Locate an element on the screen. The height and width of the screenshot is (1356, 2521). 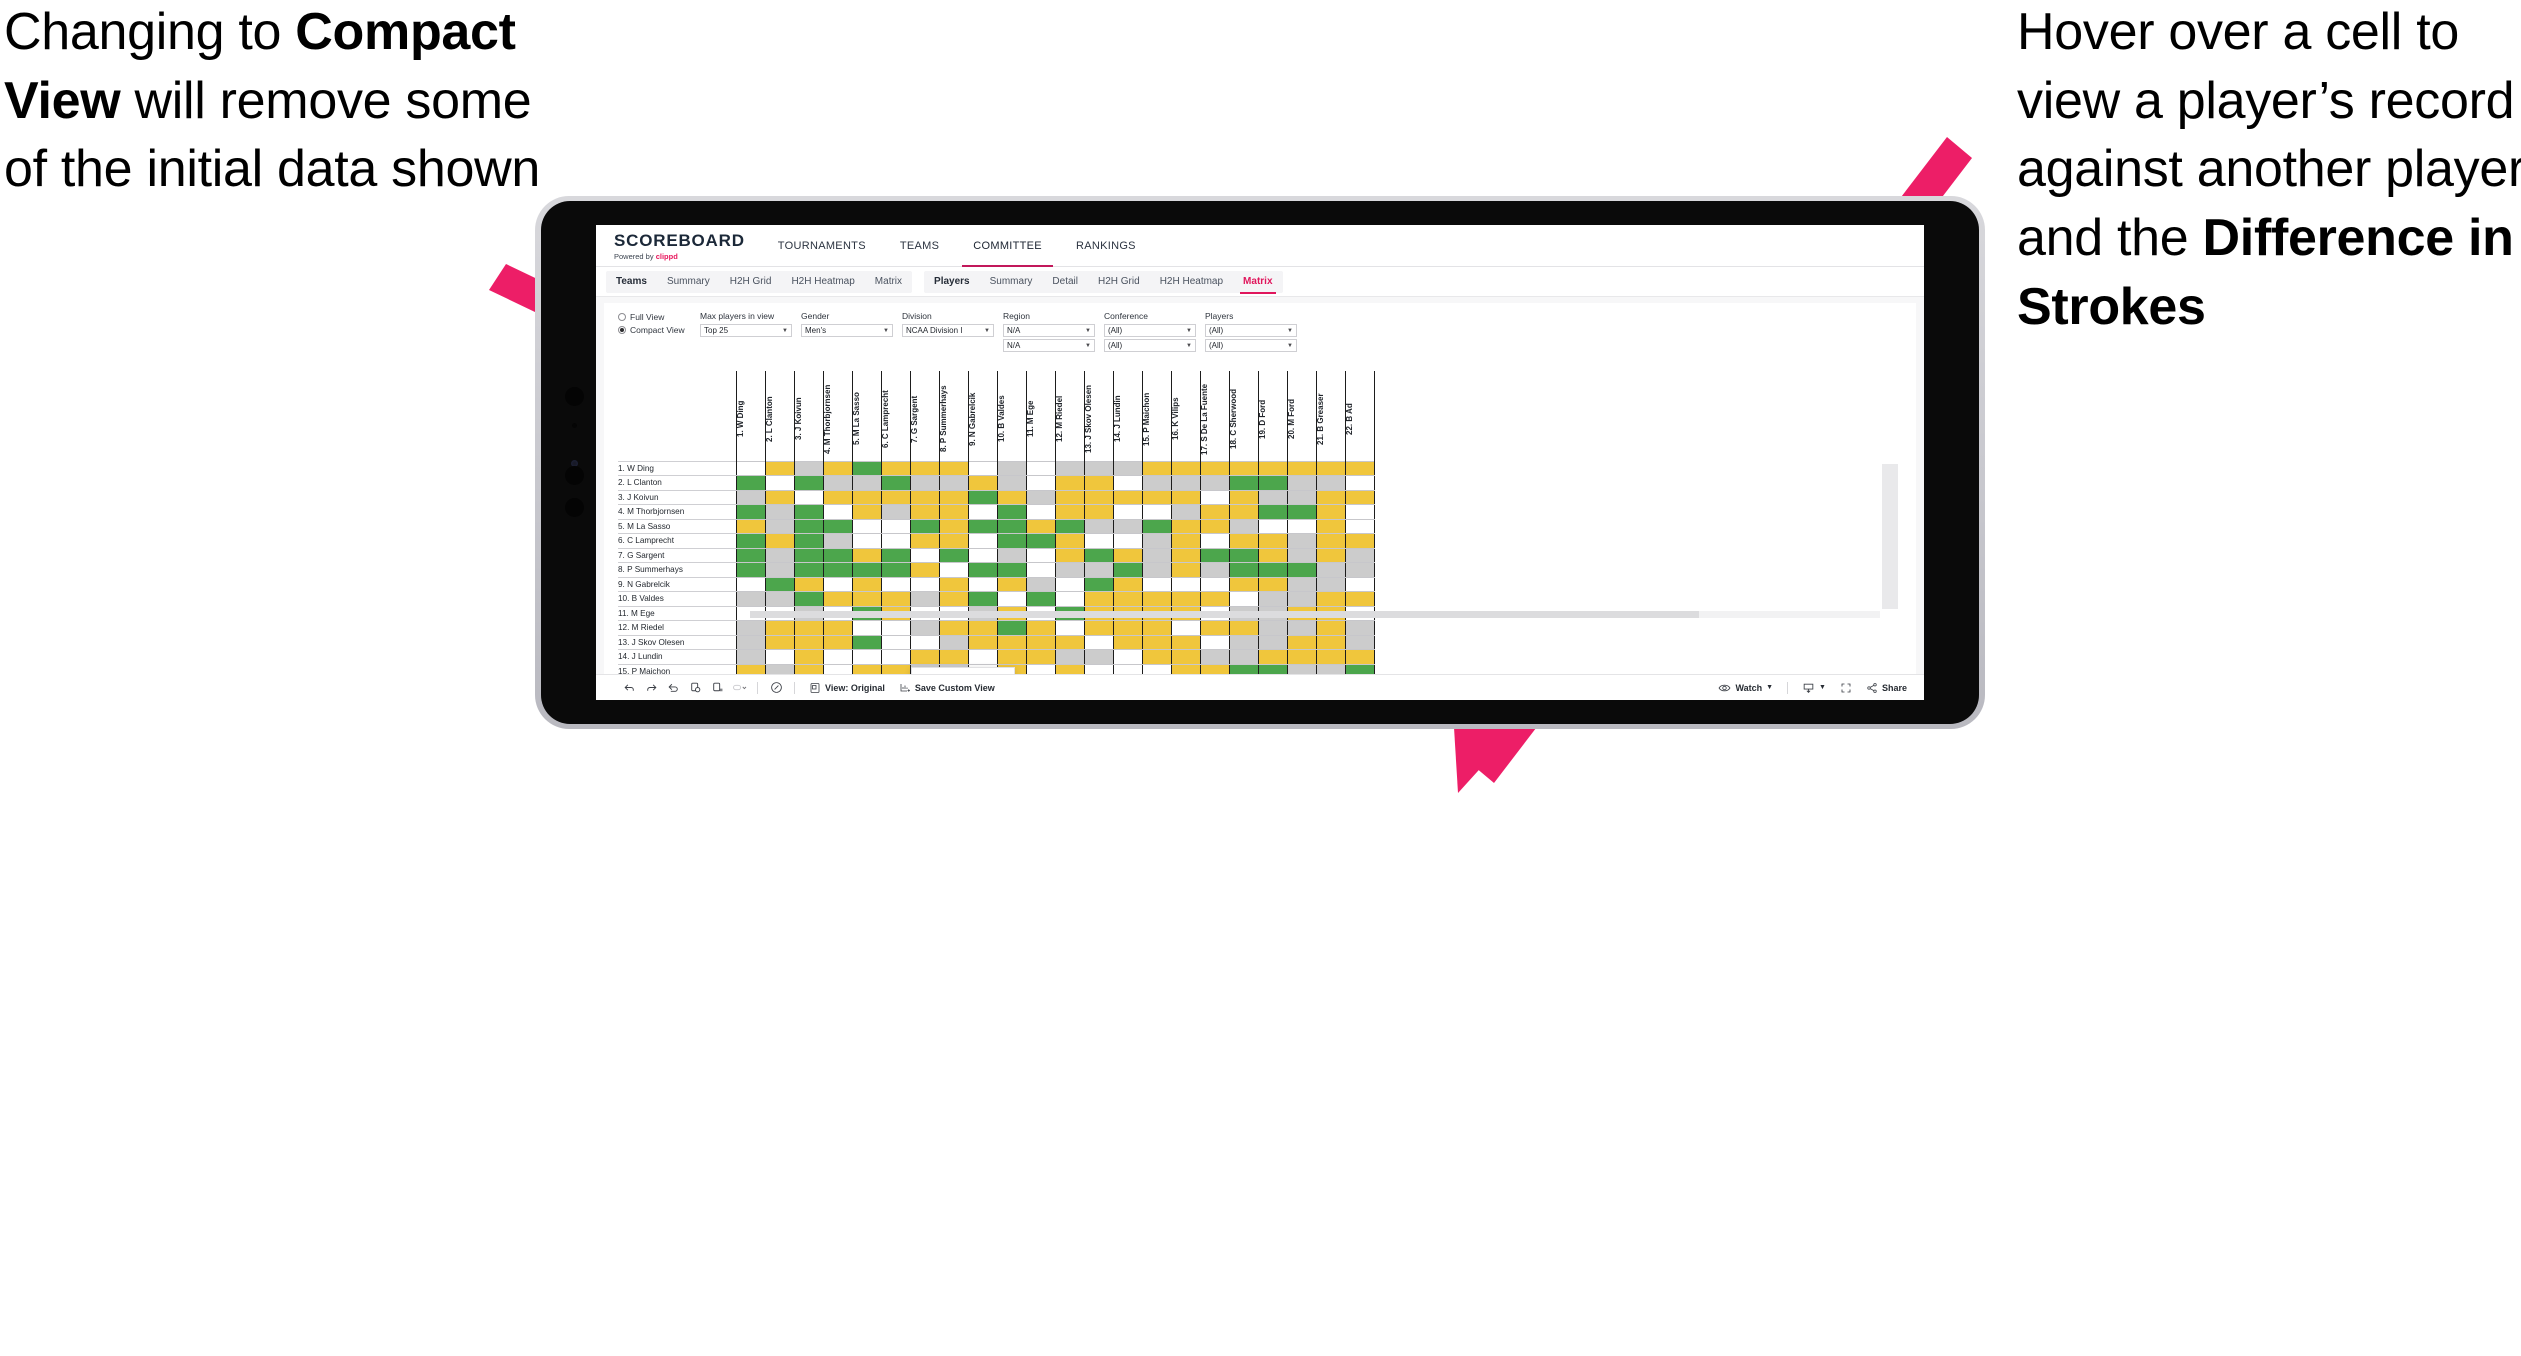
subnav-item-h2h-heatmap: H2H Heatmap is located at coordinates (1191, 282).